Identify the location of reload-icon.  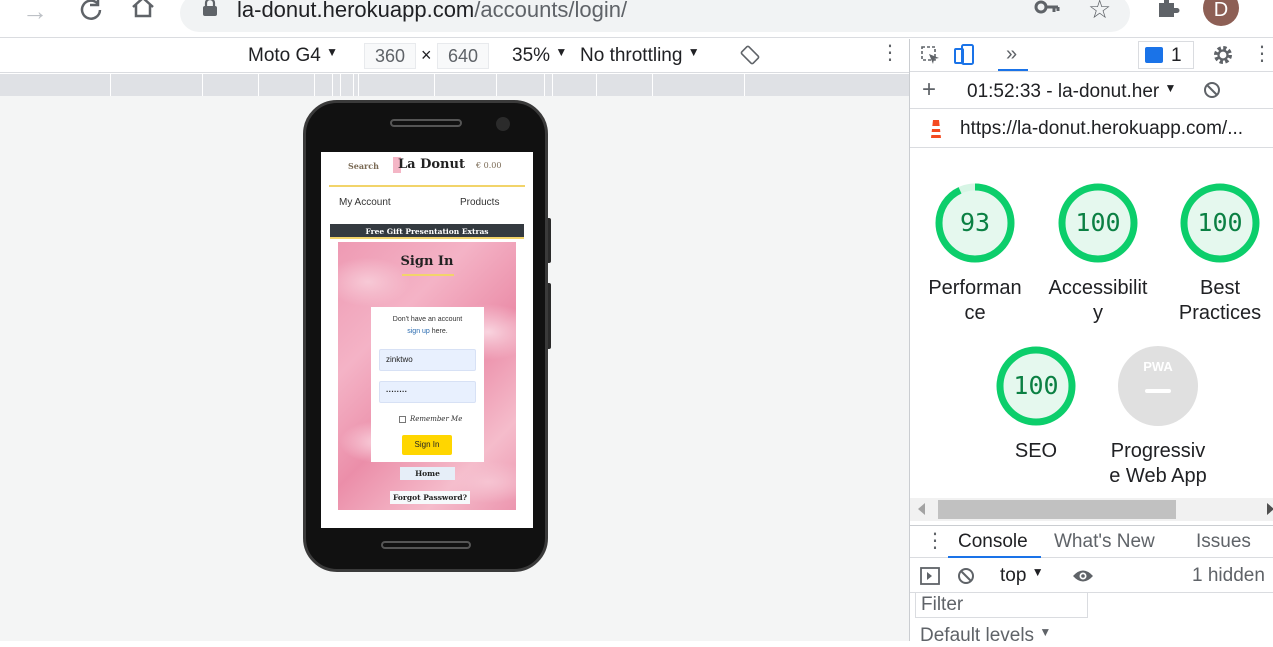
(91, 13).